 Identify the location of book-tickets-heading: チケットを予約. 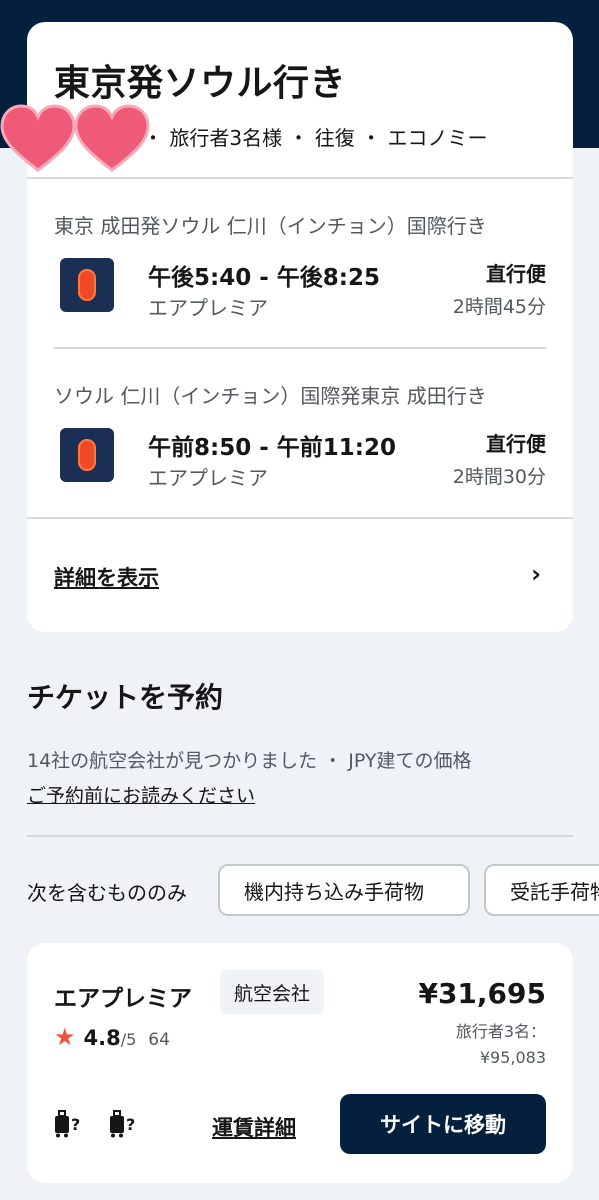
(125, 697).